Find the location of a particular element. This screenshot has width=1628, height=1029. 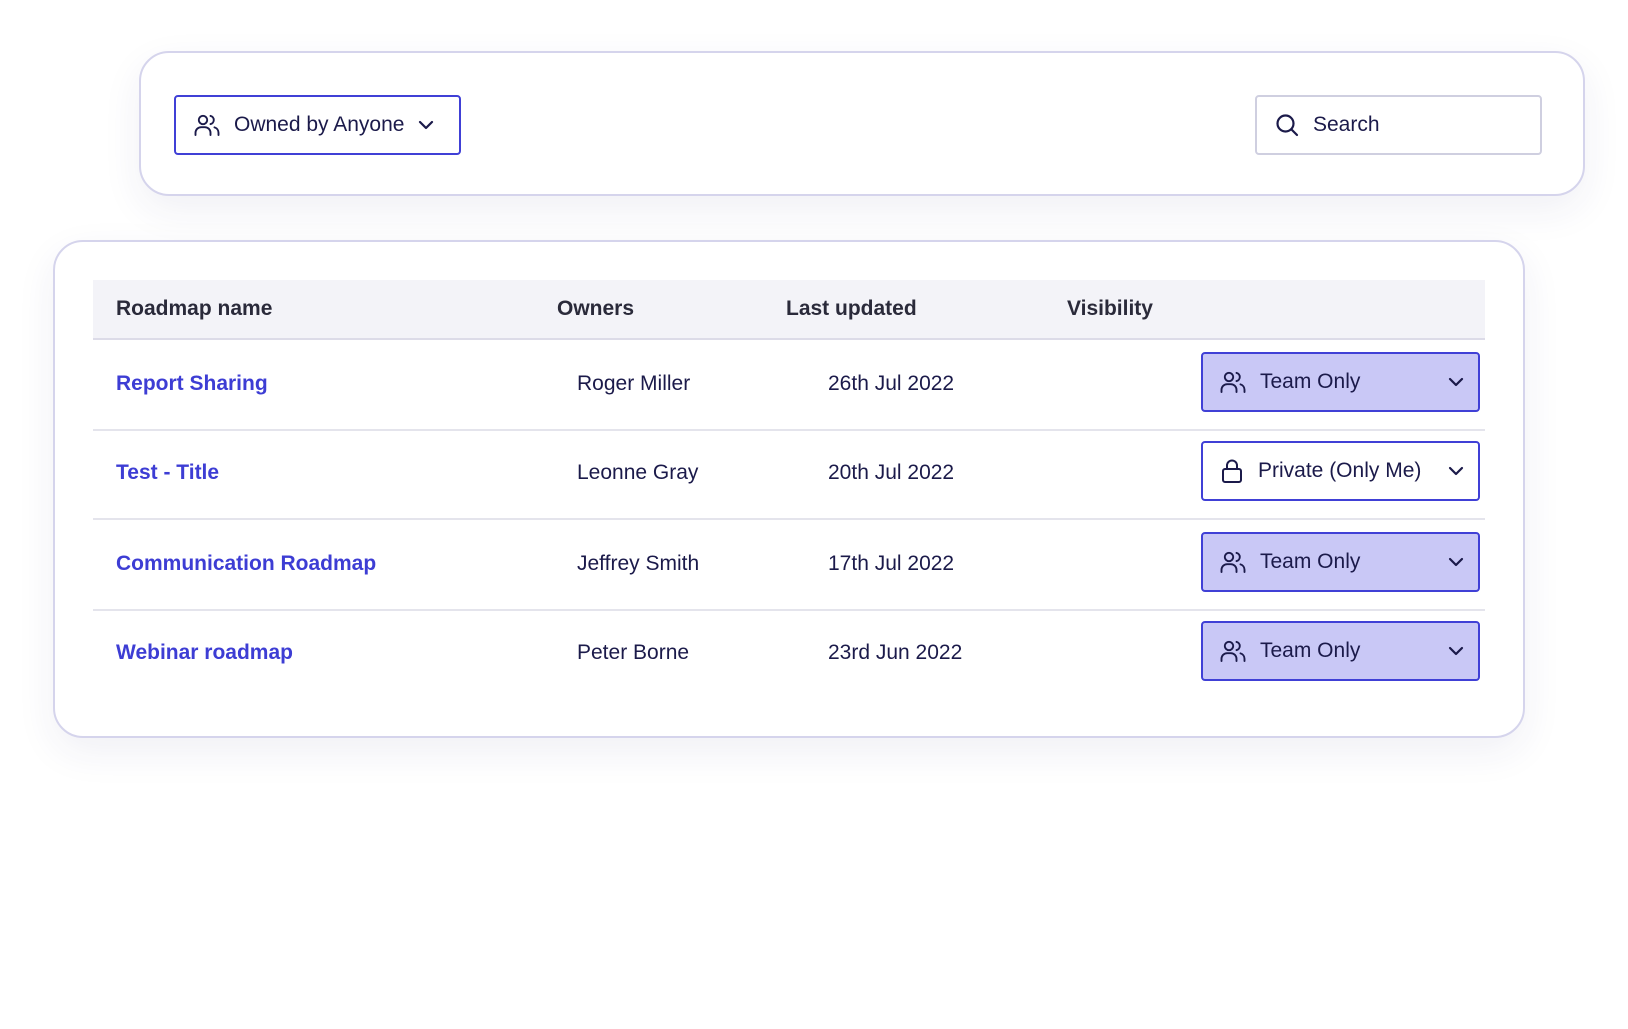

visibility-dropdown: Private (Only Me) is located at coordinates (1340, 471).